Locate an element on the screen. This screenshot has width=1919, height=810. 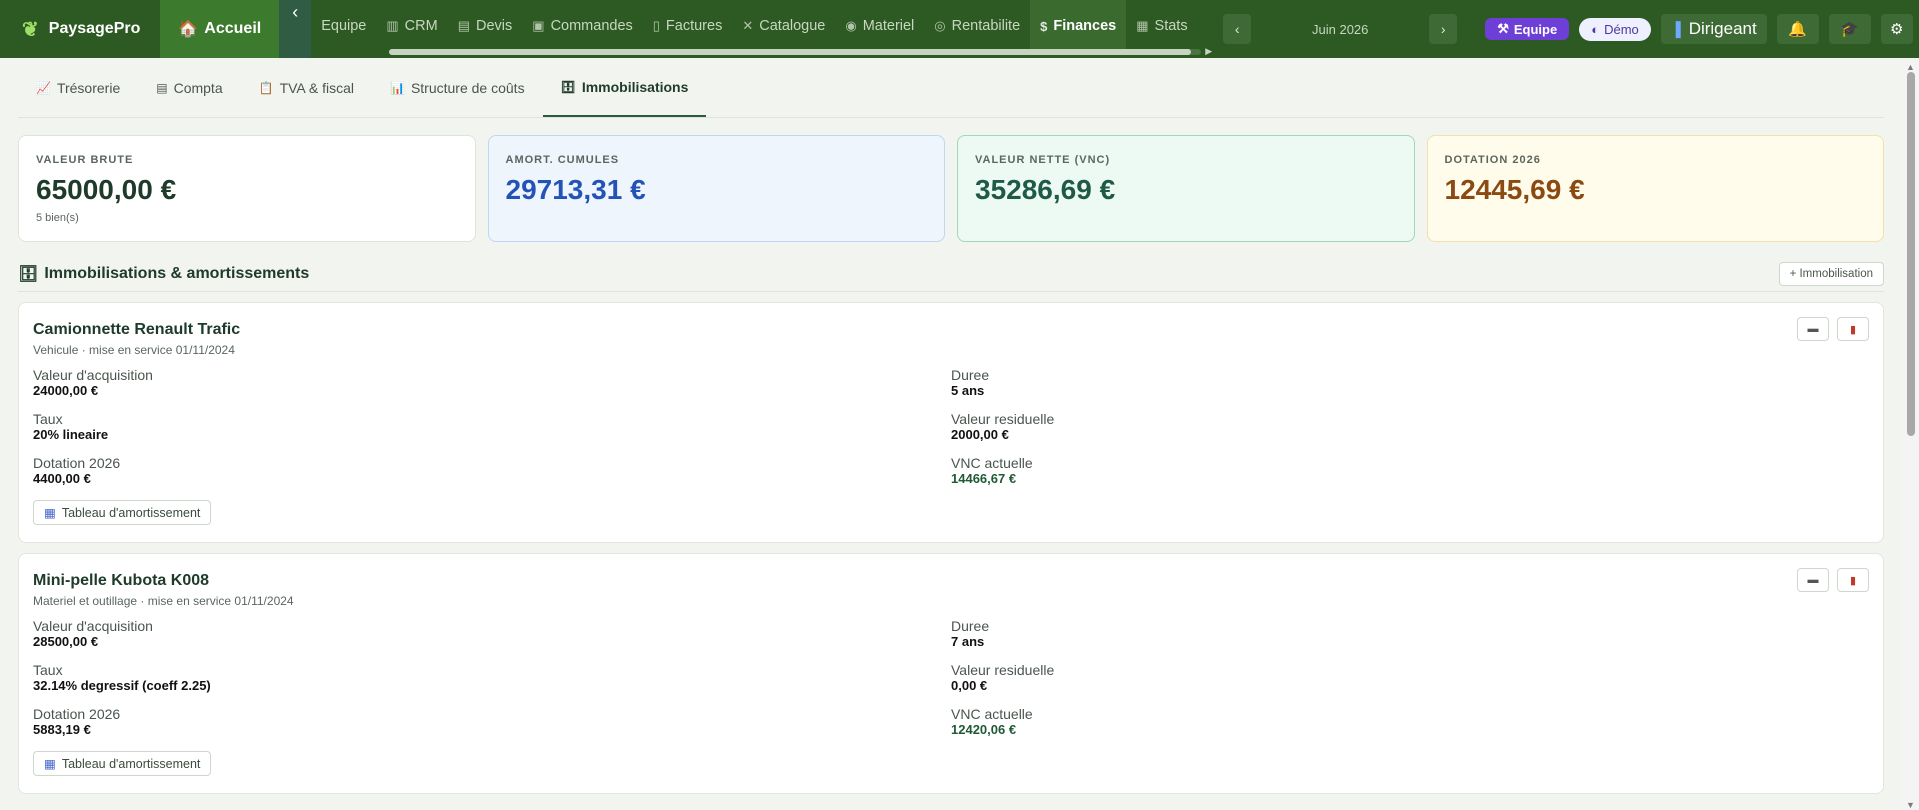
training-button: 🎓 is located at coordinates (1849, 29).